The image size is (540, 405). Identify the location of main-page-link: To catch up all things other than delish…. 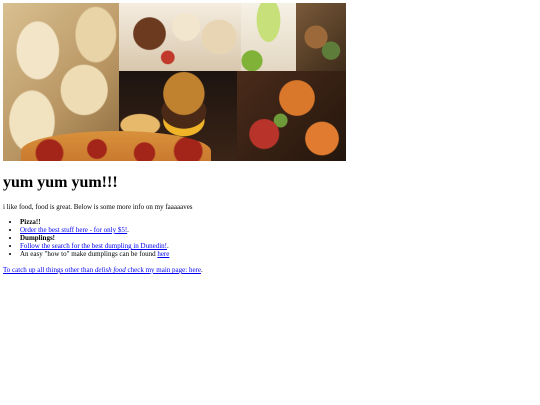
(102, 270).